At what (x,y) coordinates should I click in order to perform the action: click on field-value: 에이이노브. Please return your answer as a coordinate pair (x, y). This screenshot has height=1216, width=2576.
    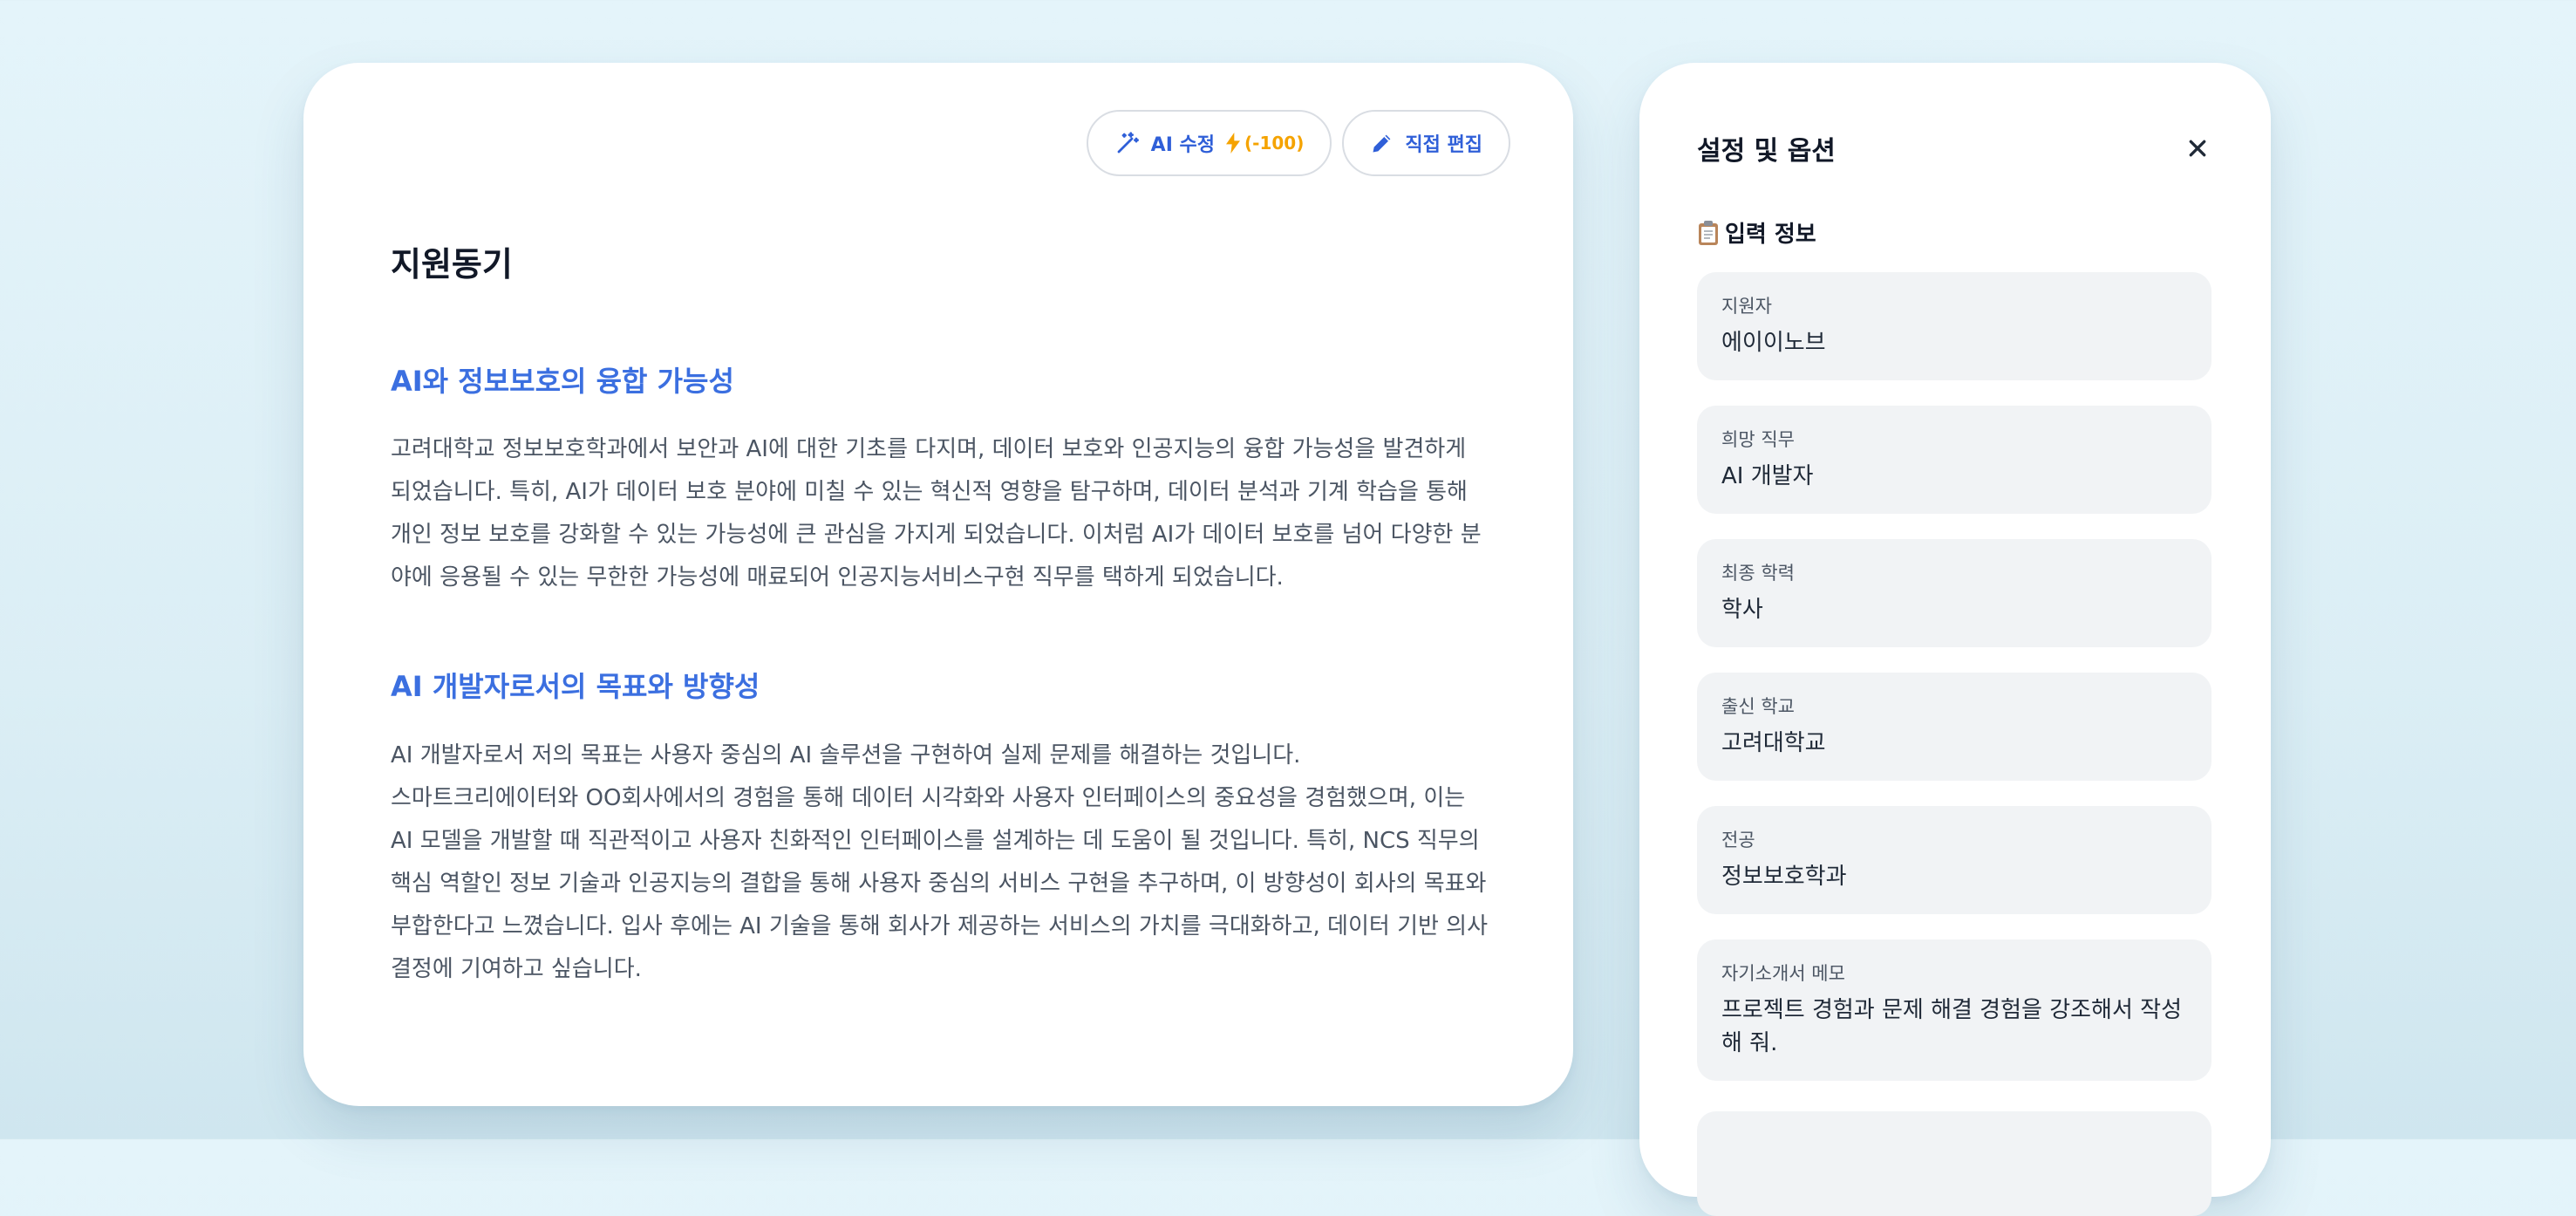
    Looking at the image, I should click on (1774, 343).